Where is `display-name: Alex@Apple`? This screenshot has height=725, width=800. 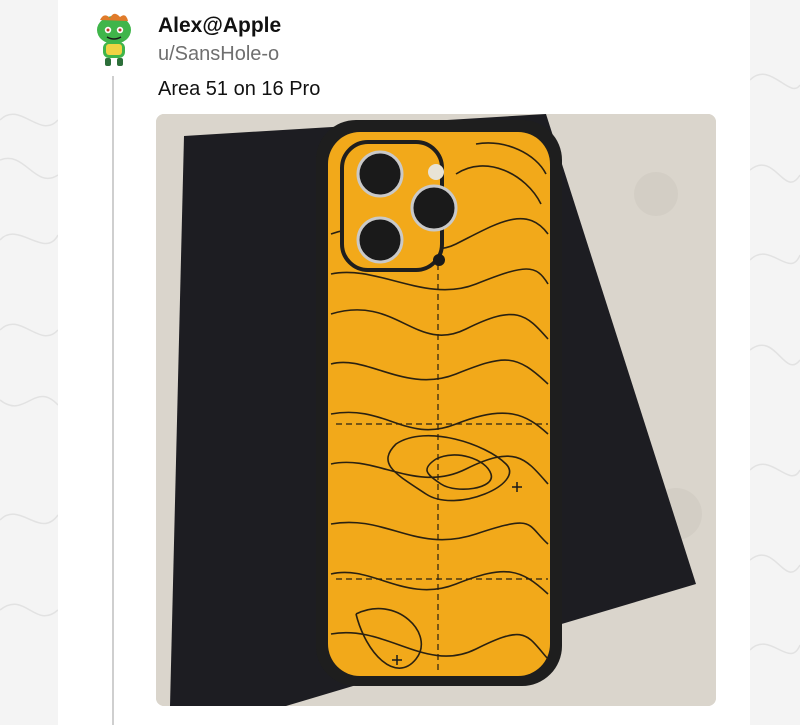 display-name: Alex@Apple is located at coordinates (219, 26).